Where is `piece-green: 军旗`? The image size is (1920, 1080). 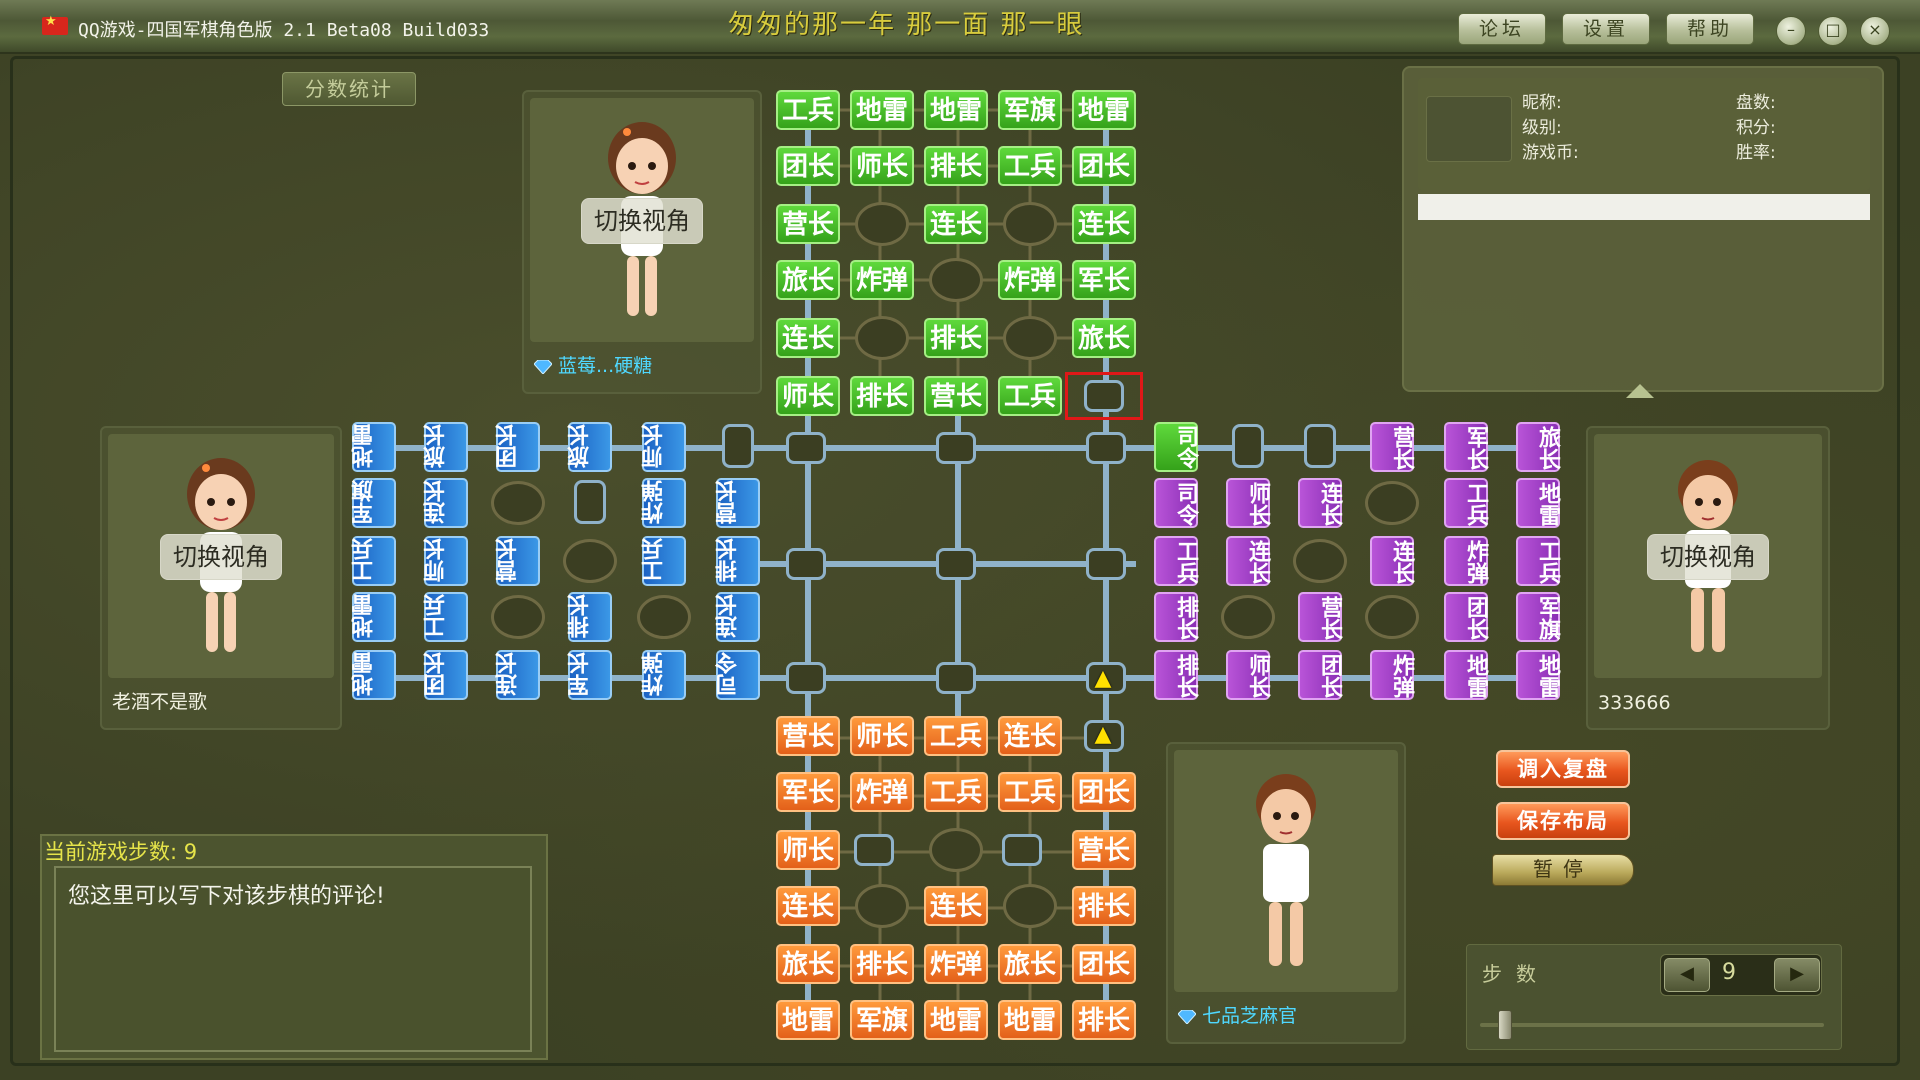
piece-green: 军旗 is located at coordinates (1030, 110).